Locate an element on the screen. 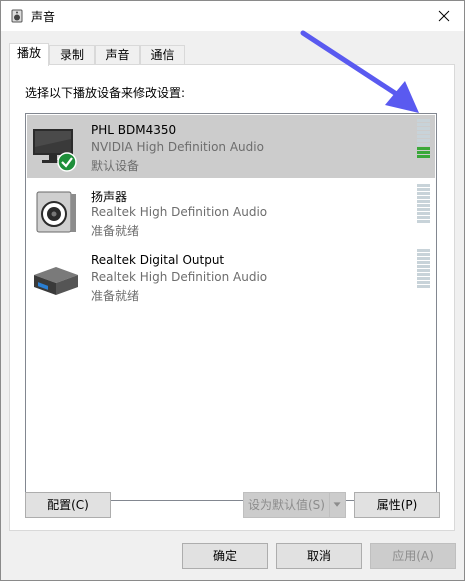 Image resolution: width=465 pixels, height=581 pixels. configure-button: 配置(C) is located at coordinates (68, 505).